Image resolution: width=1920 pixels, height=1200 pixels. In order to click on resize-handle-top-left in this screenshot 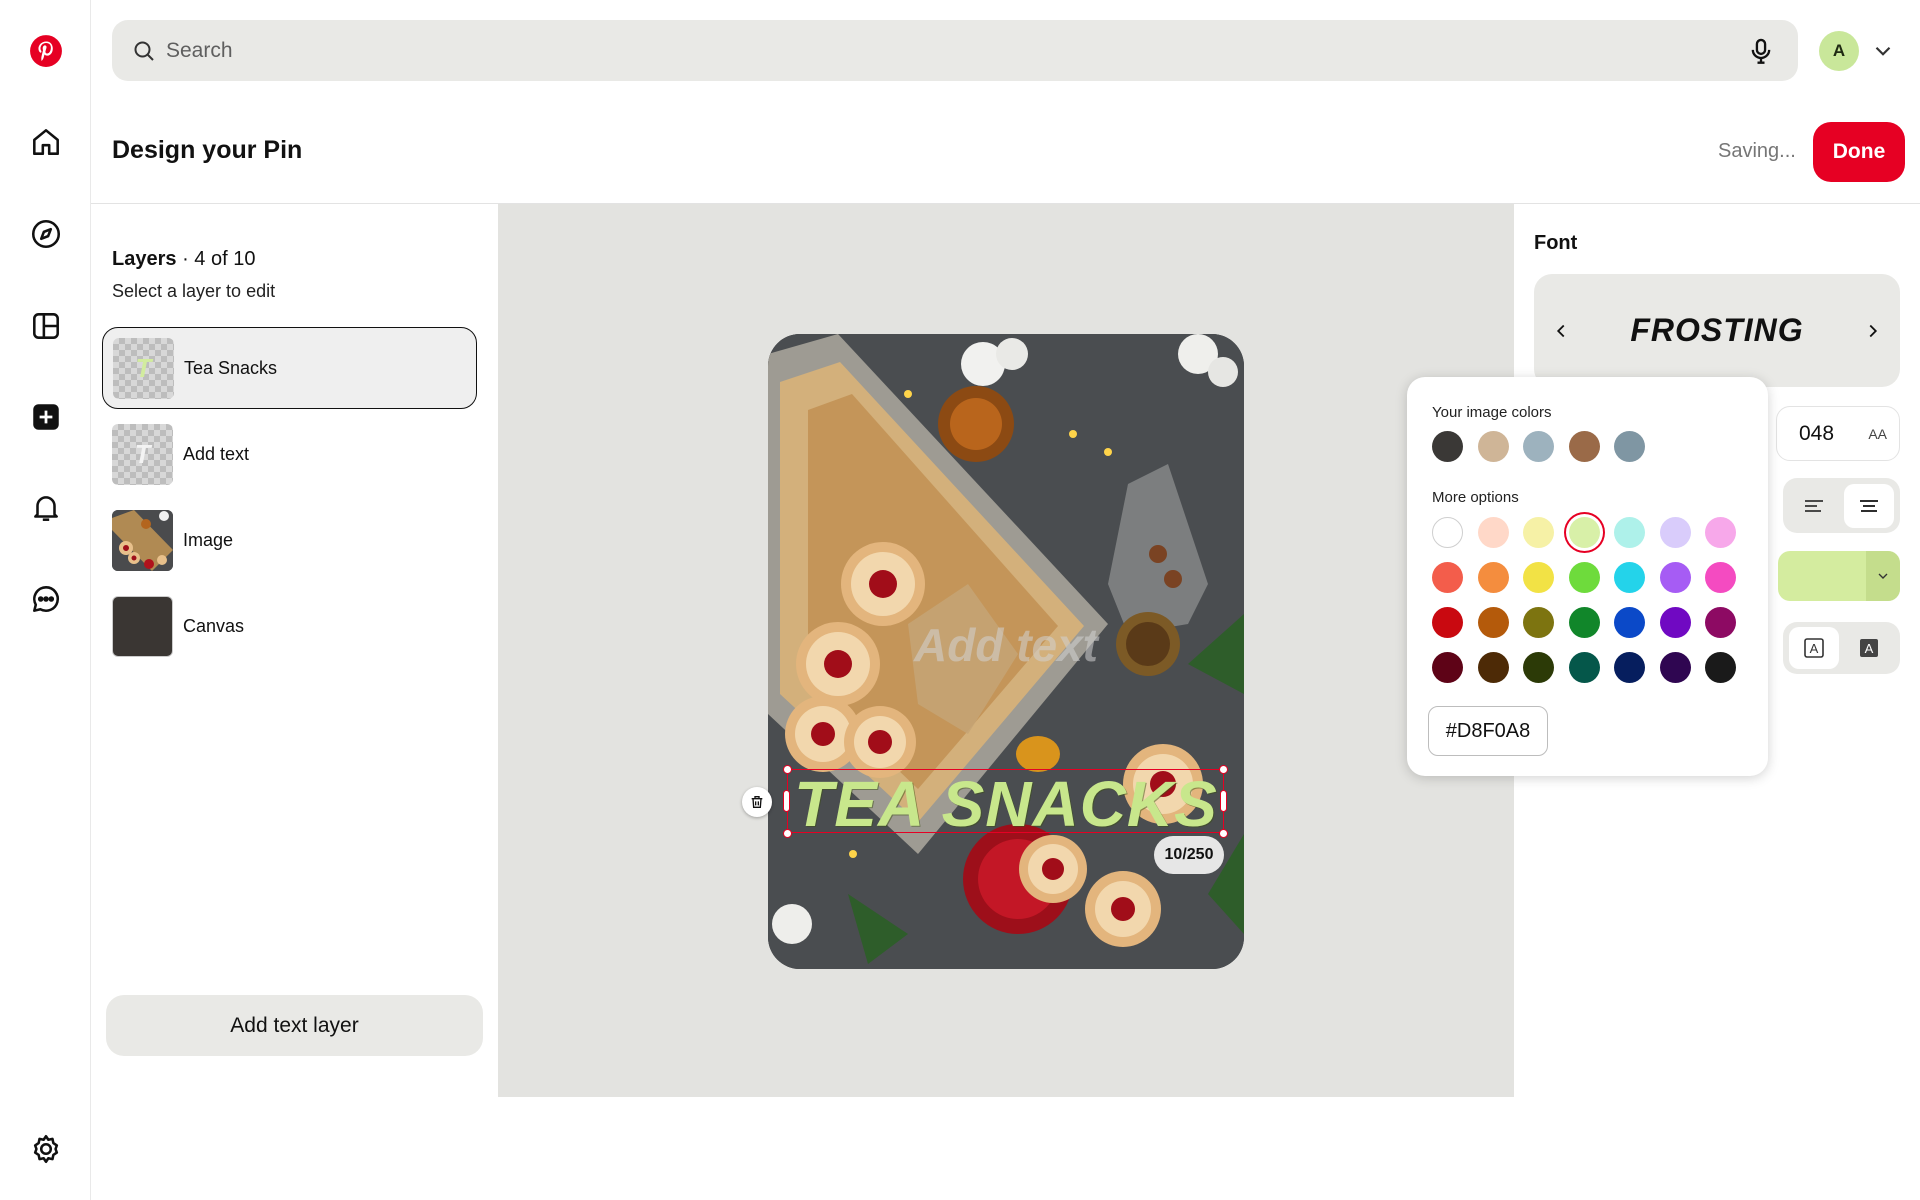, I will do `click(787, 769)`.